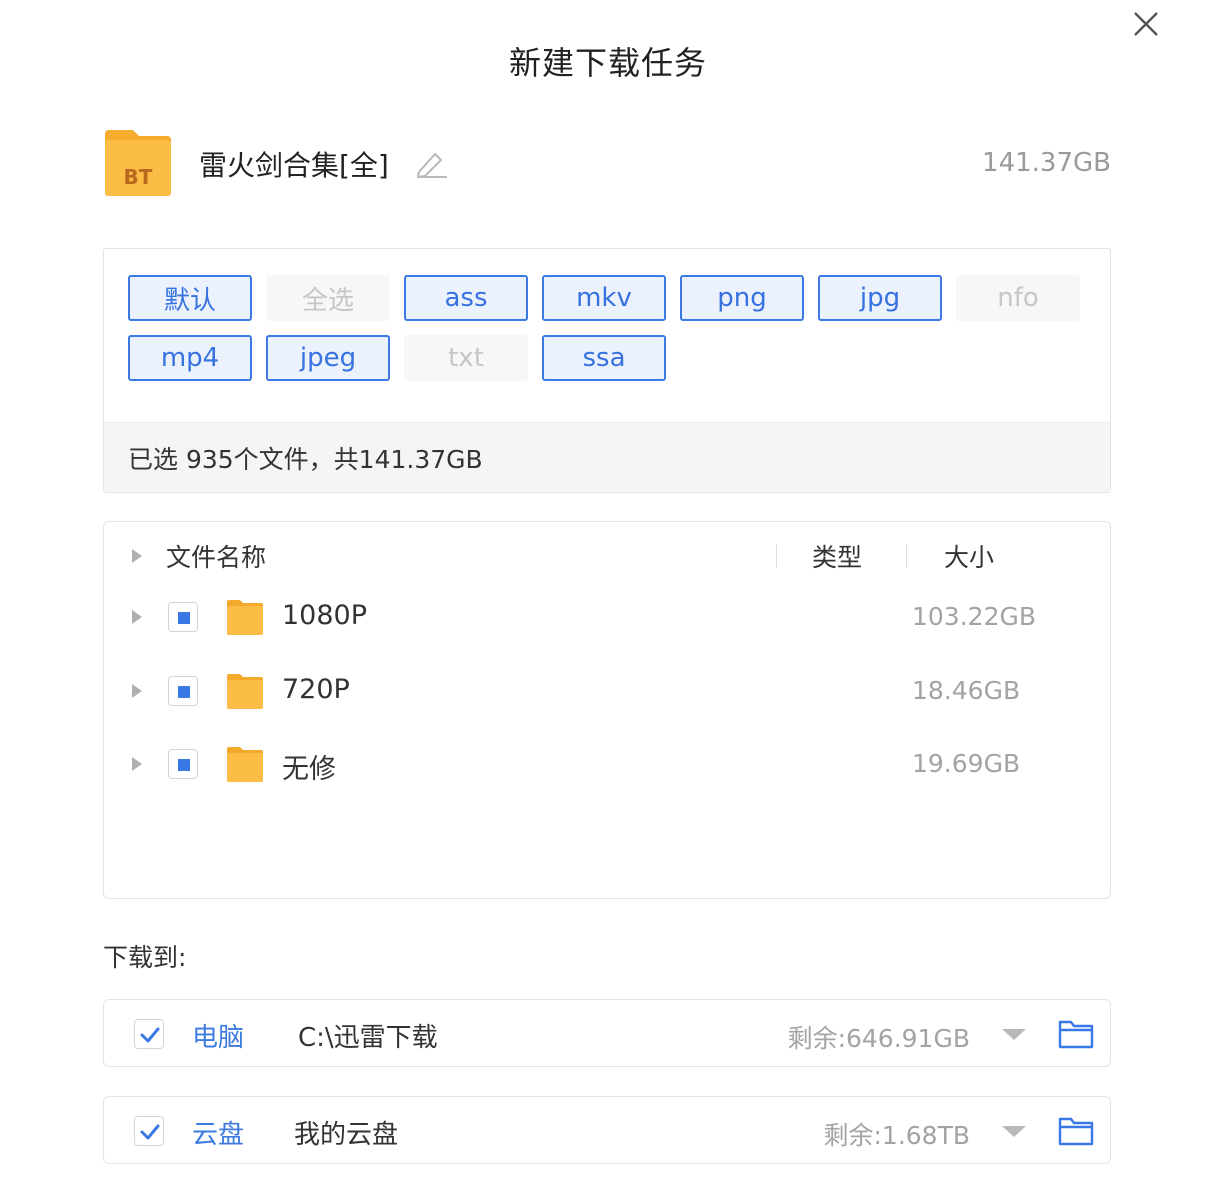 The image size is (1216, 1193). What do you see at coordinates (138, 177) in the screenshot?
I see `bt-badge-text: BT` at bounding box center [138, 177].